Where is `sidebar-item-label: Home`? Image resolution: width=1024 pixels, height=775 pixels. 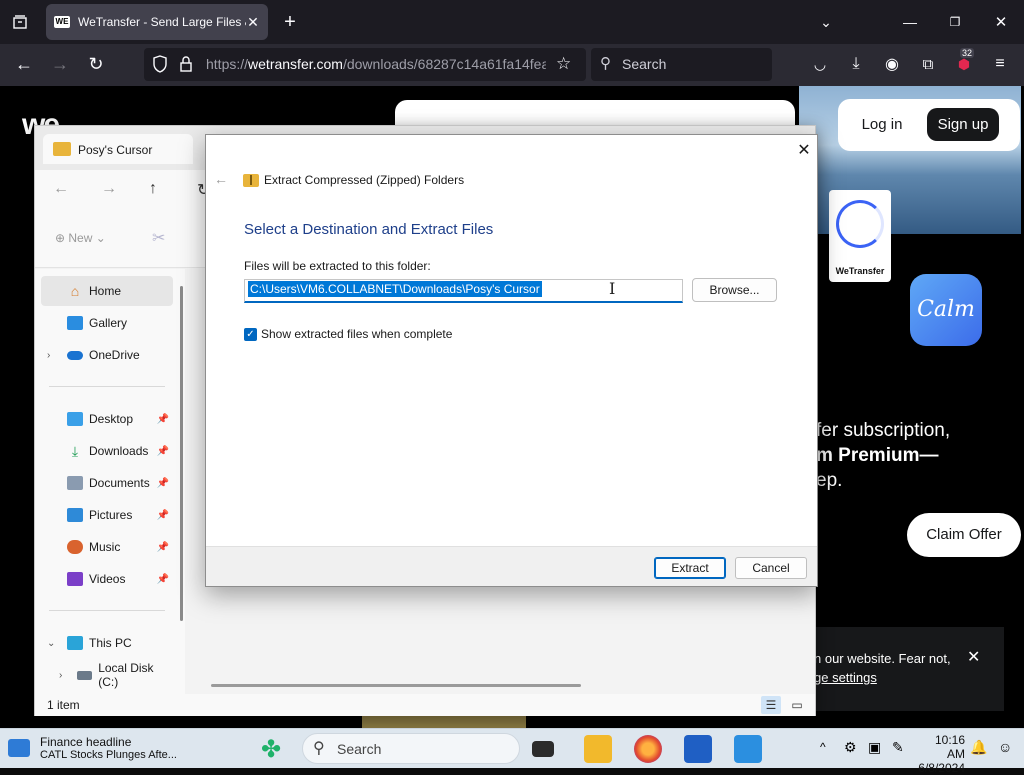
sidebar-item-label: Home is located at coordinates (105, 291).